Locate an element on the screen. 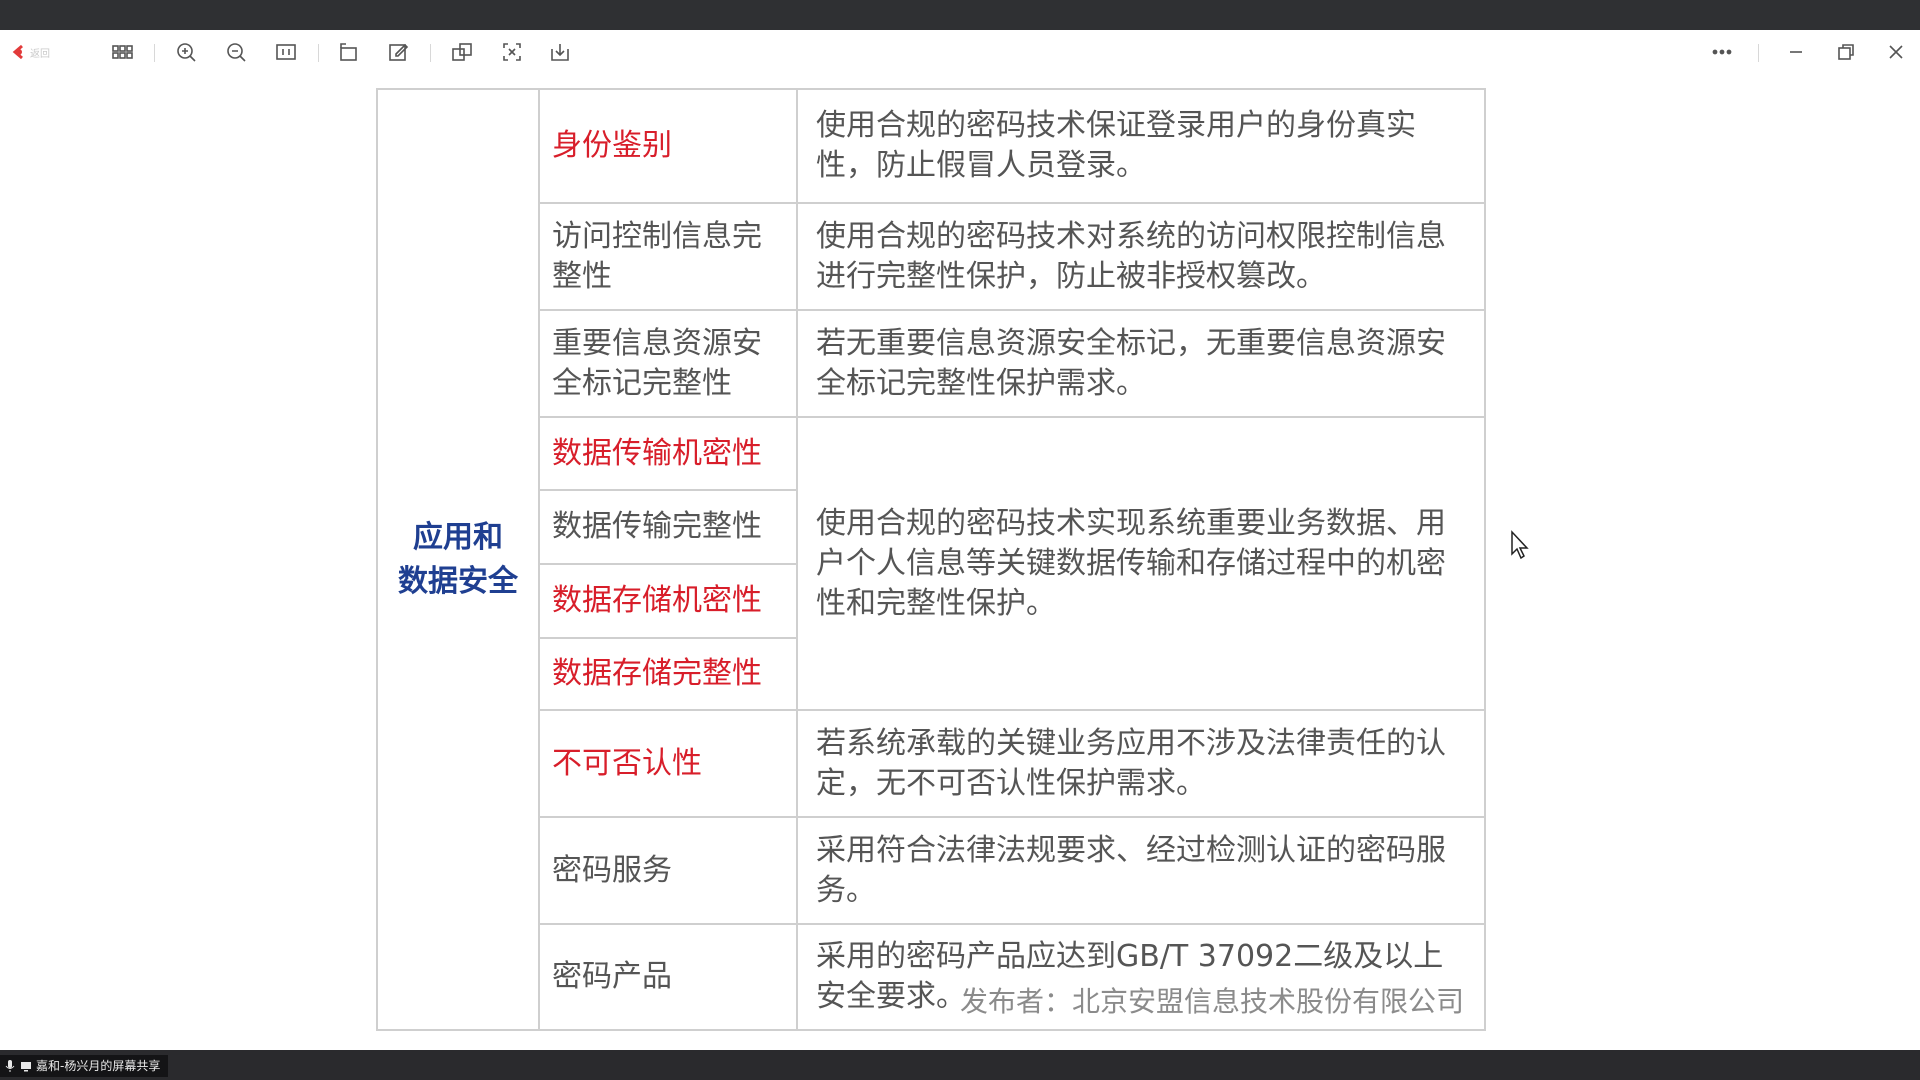 This screenshot has width=1920, height=1080. item-cell: 密码服务 is located at coordinates (668, 870).